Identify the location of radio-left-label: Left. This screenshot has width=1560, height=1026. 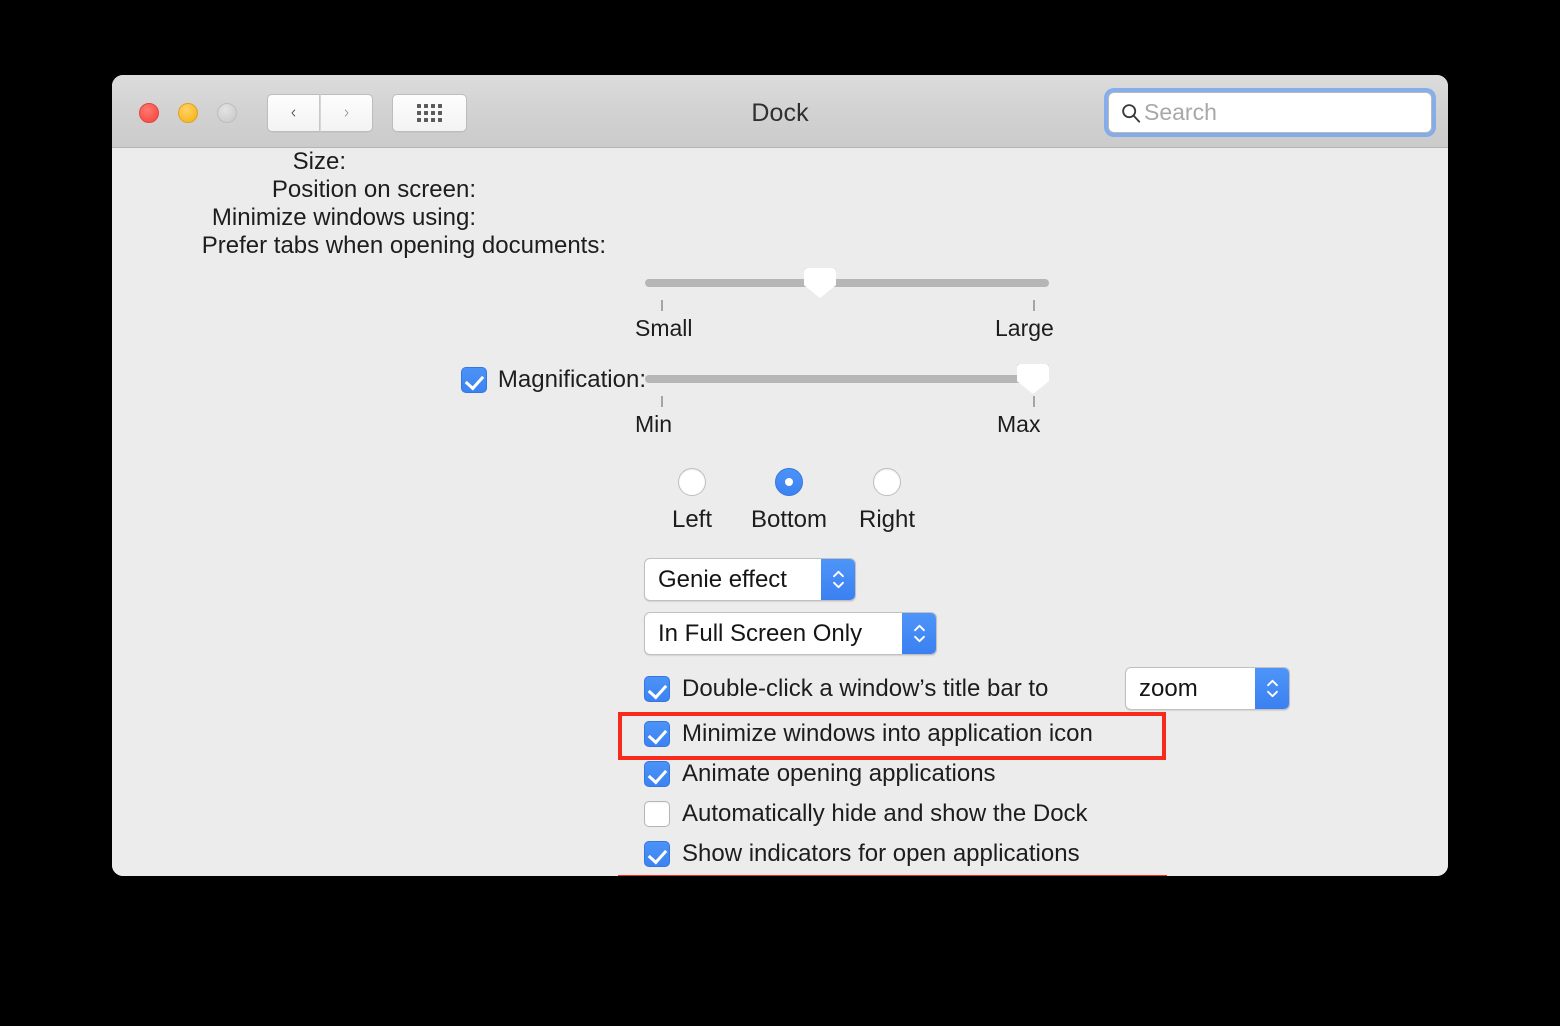
(692, 519).